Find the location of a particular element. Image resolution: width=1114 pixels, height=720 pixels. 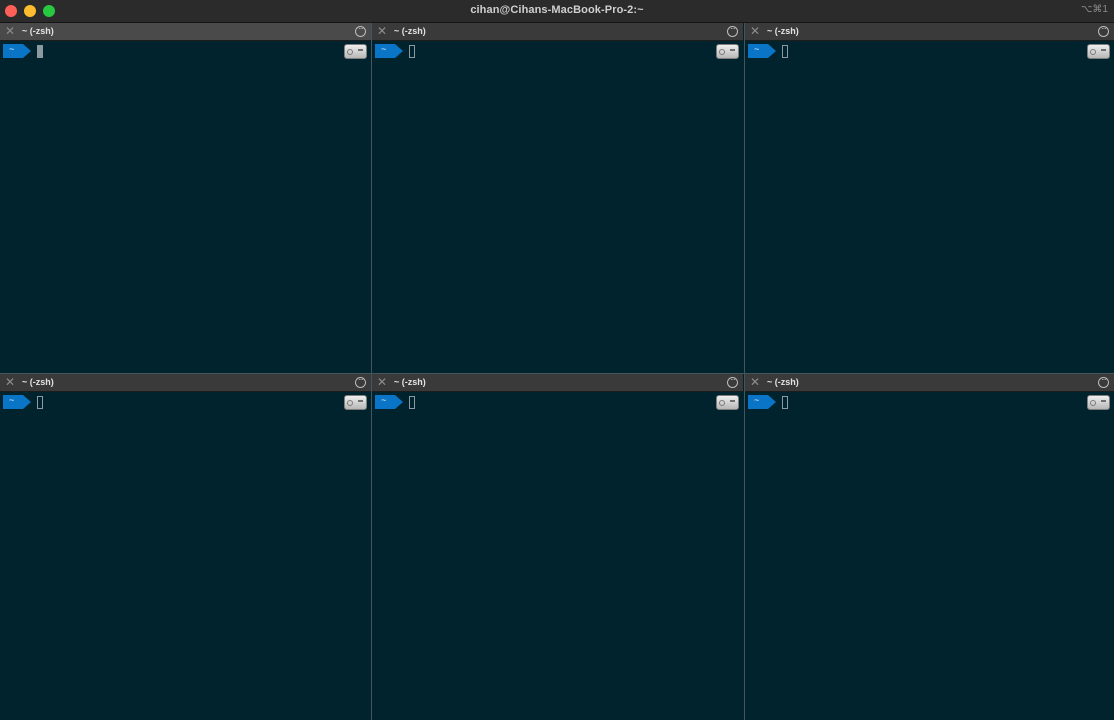

title-bar: cihan@Cihans-MacBook-Pro-2:~ ⌥⌘1 is located at coordinates (557, 11).